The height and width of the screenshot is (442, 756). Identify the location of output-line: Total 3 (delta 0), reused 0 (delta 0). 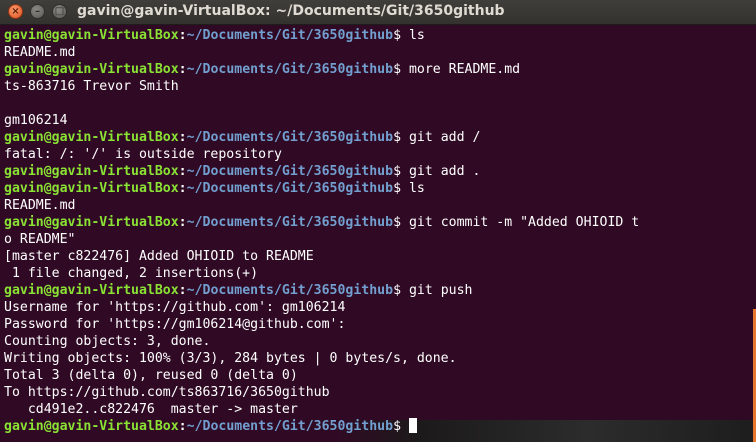
(151, 375).